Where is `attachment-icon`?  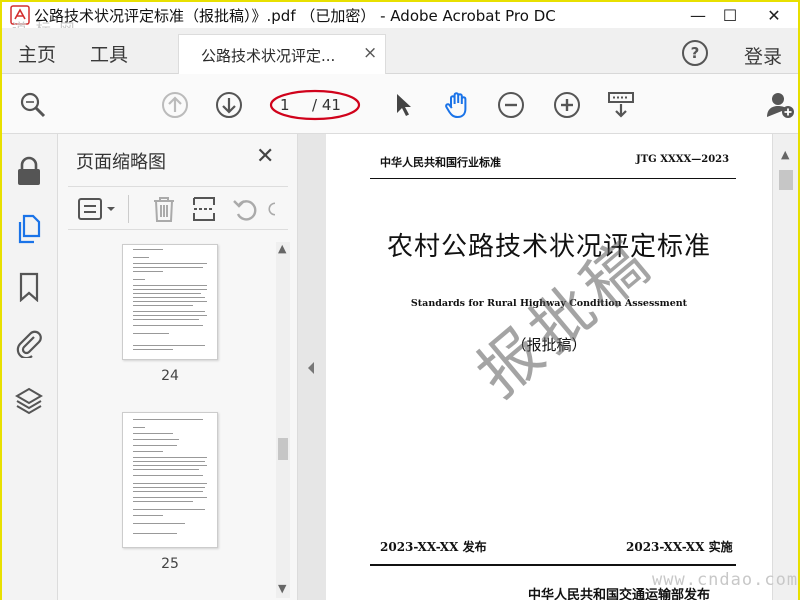
attachment-icon is located at coordinates (29, 343).